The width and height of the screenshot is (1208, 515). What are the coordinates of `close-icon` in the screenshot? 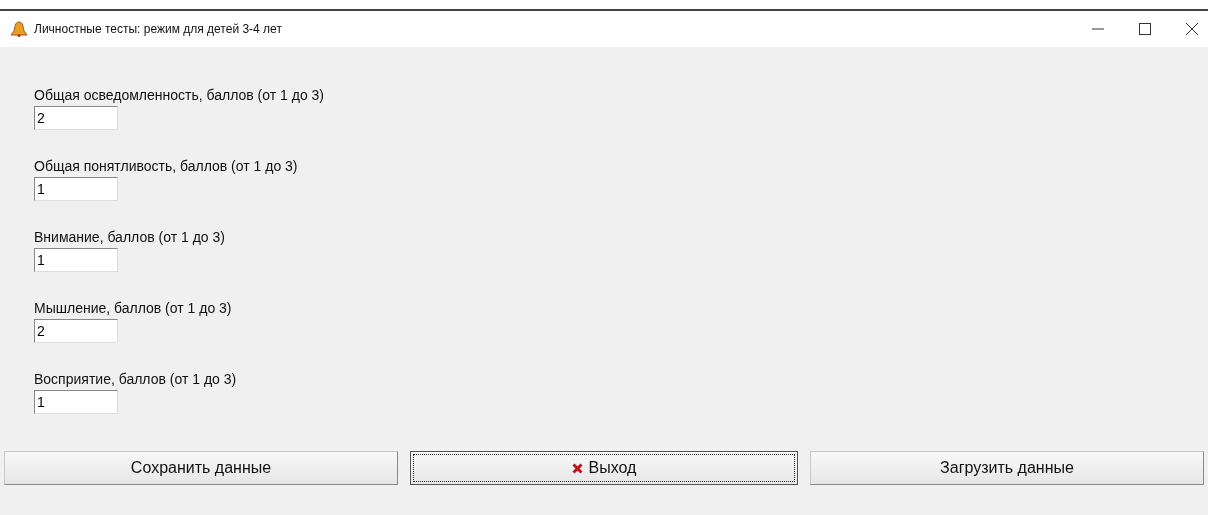 It's located at (1192, 29).